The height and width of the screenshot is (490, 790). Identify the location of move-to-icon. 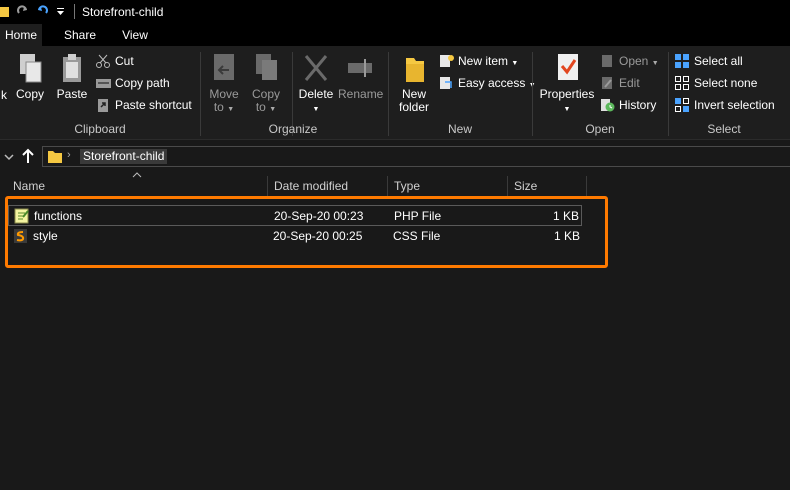
(224, 67).